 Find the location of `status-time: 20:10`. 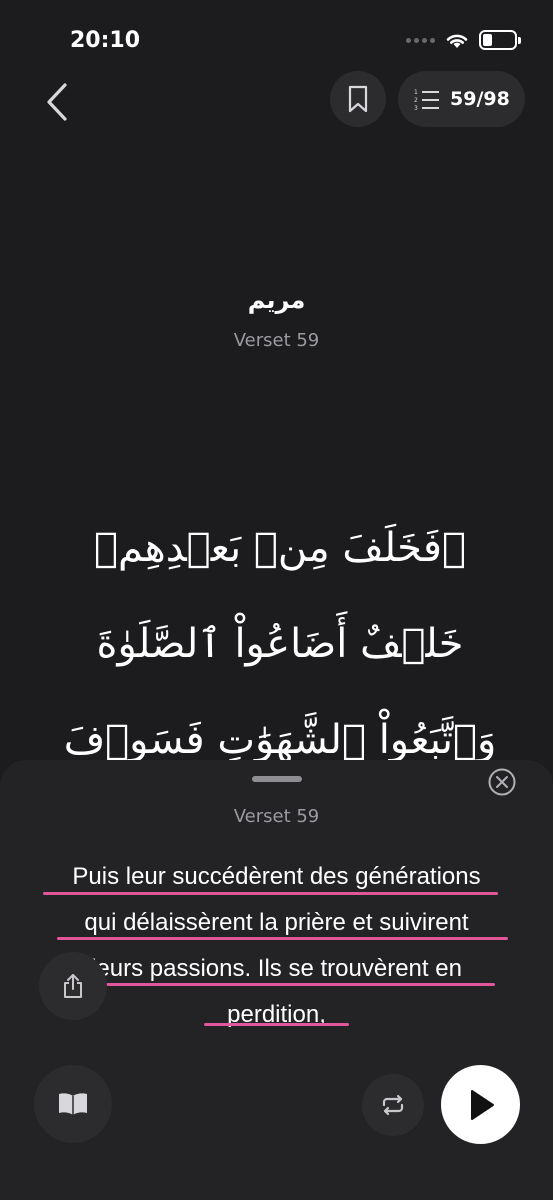

status-time: 20:10 is located at coordinates (105, 40).